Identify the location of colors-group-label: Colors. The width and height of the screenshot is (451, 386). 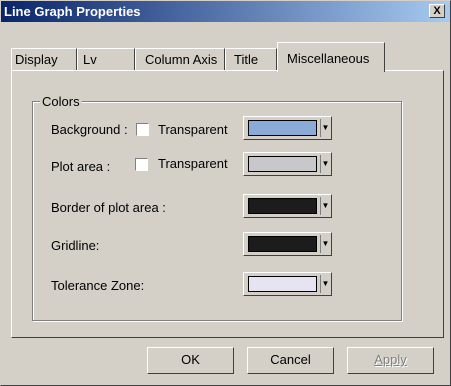
(61, 101).